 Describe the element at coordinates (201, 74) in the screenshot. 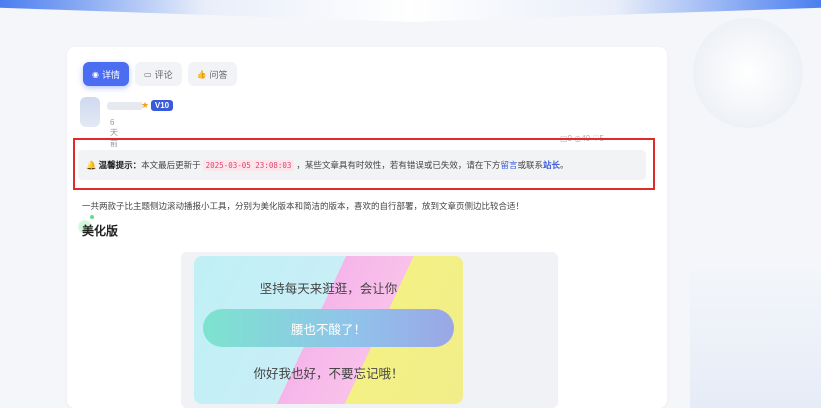

I see `thumb-icon: 👍` at that location.